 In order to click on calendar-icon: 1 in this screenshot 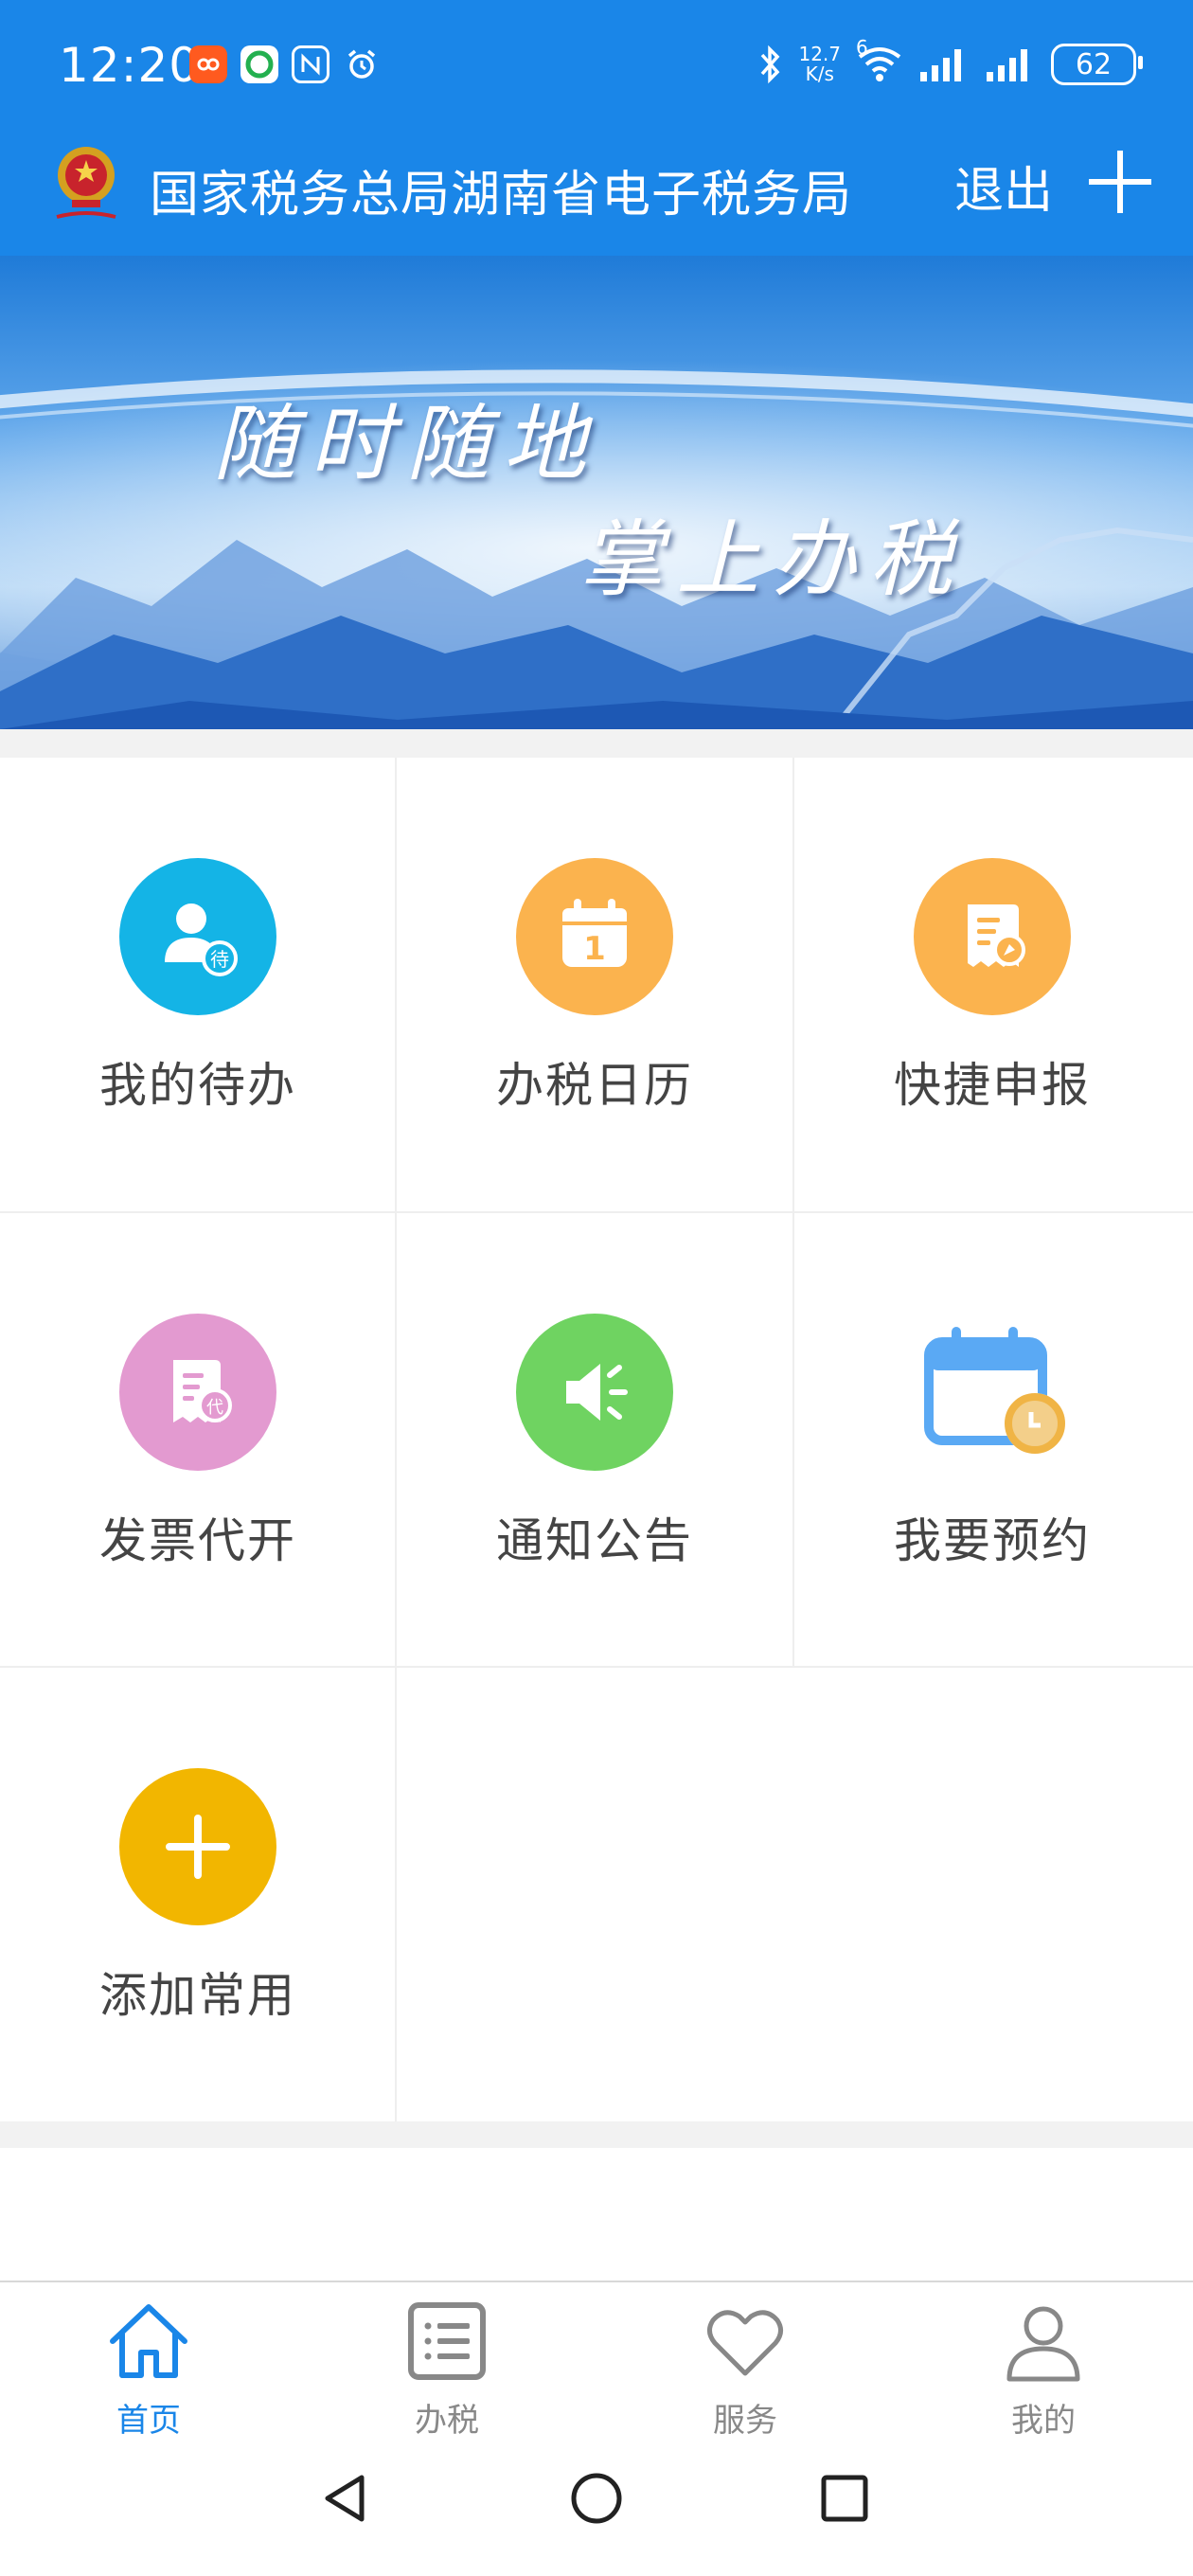, I will do `click(594, 936)`.